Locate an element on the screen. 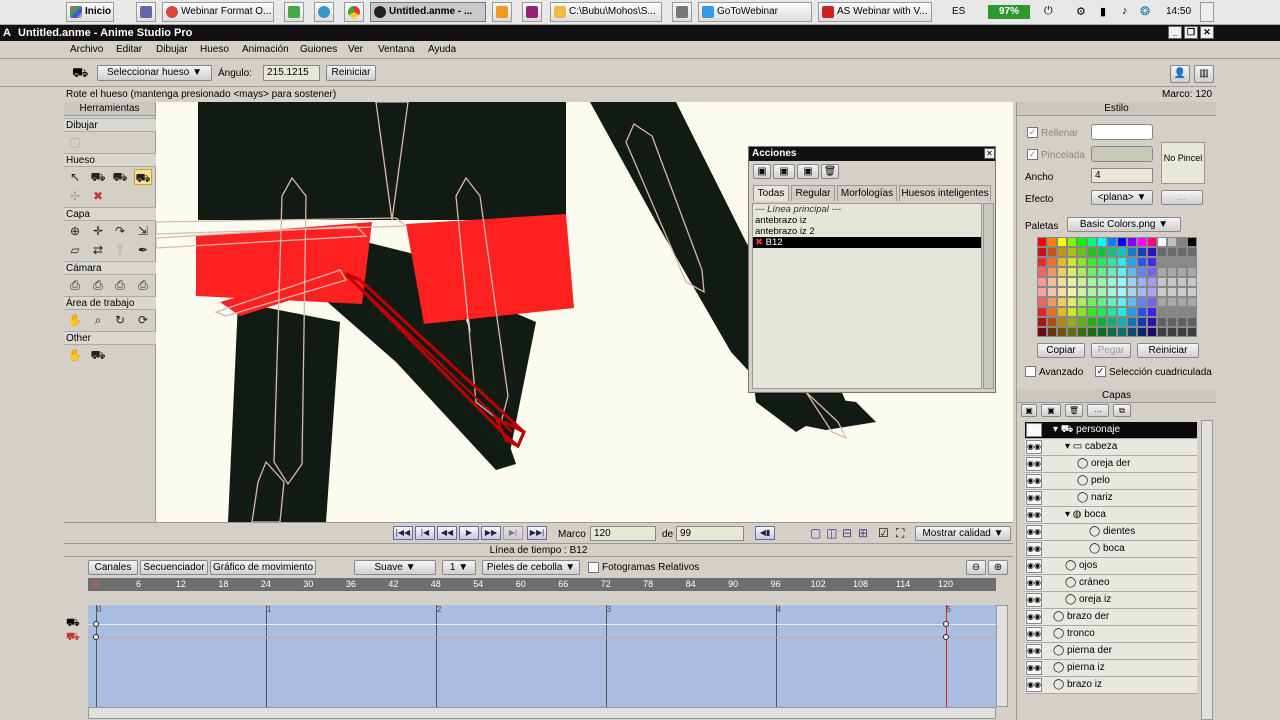 The width and height of the screenshot is (1280, 720). onion-skins-dropdown: Pieles de cebolla ▼ is located at coordinates (531, 567).